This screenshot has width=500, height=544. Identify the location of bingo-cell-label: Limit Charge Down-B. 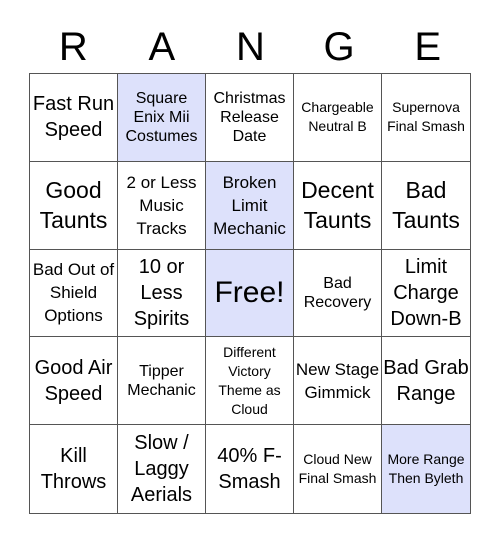
(426, 292).